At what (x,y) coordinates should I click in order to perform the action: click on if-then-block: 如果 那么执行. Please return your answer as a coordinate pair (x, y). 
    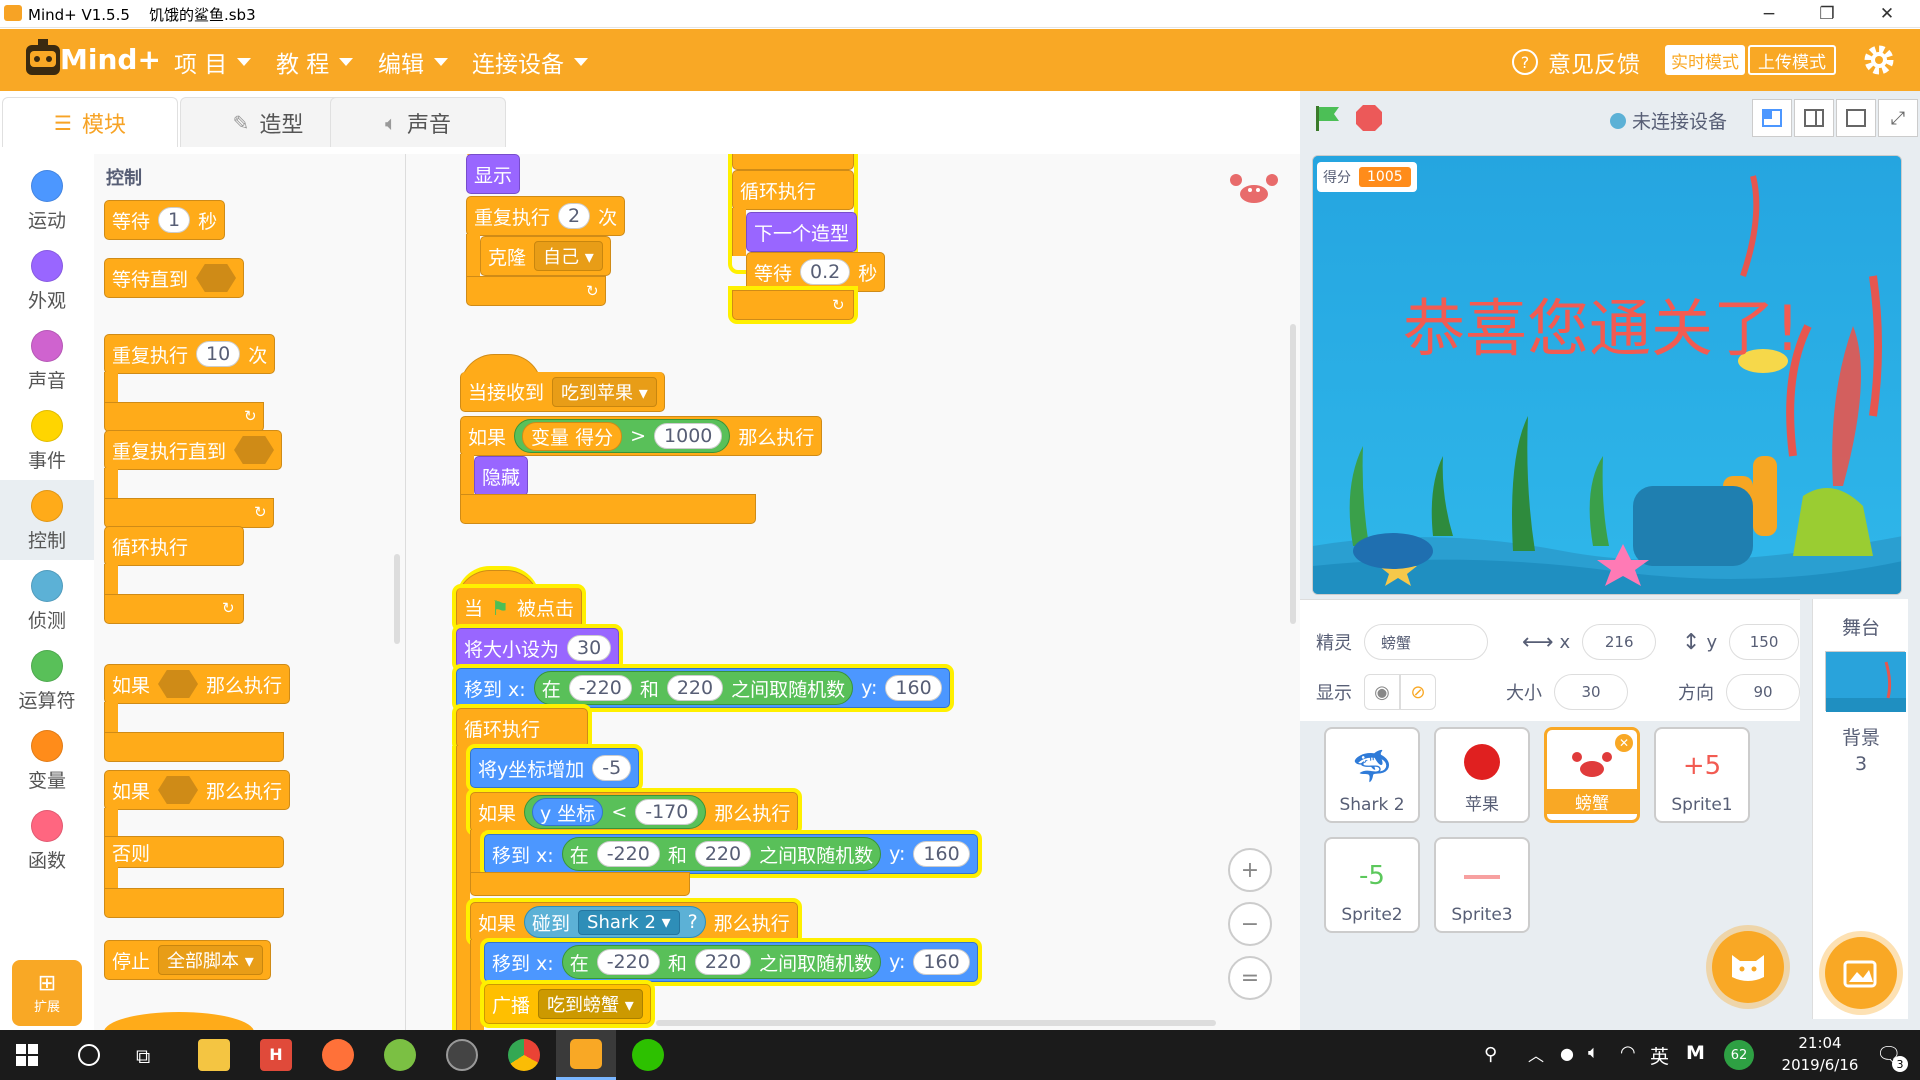
    Looking at the image, I should click on (197, 714).